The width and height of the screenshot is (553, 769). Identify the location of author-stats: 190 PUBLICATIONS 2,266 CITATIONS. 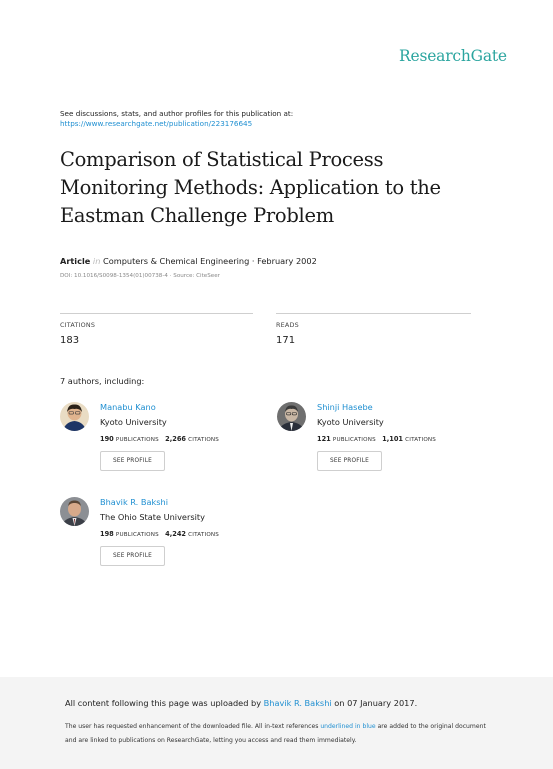
(159, 439).